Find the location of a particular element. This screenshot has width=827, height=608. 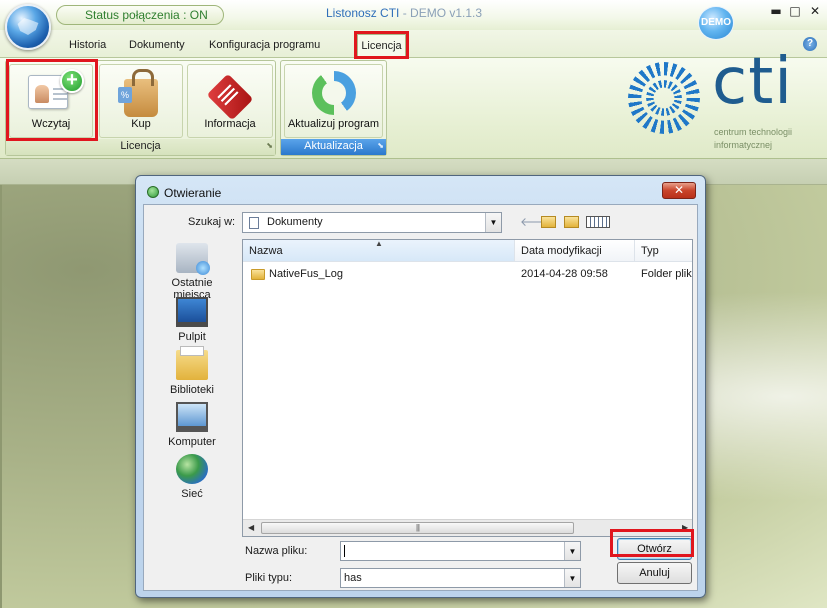

place-network: Sieć is located at coordinates (192, 477).